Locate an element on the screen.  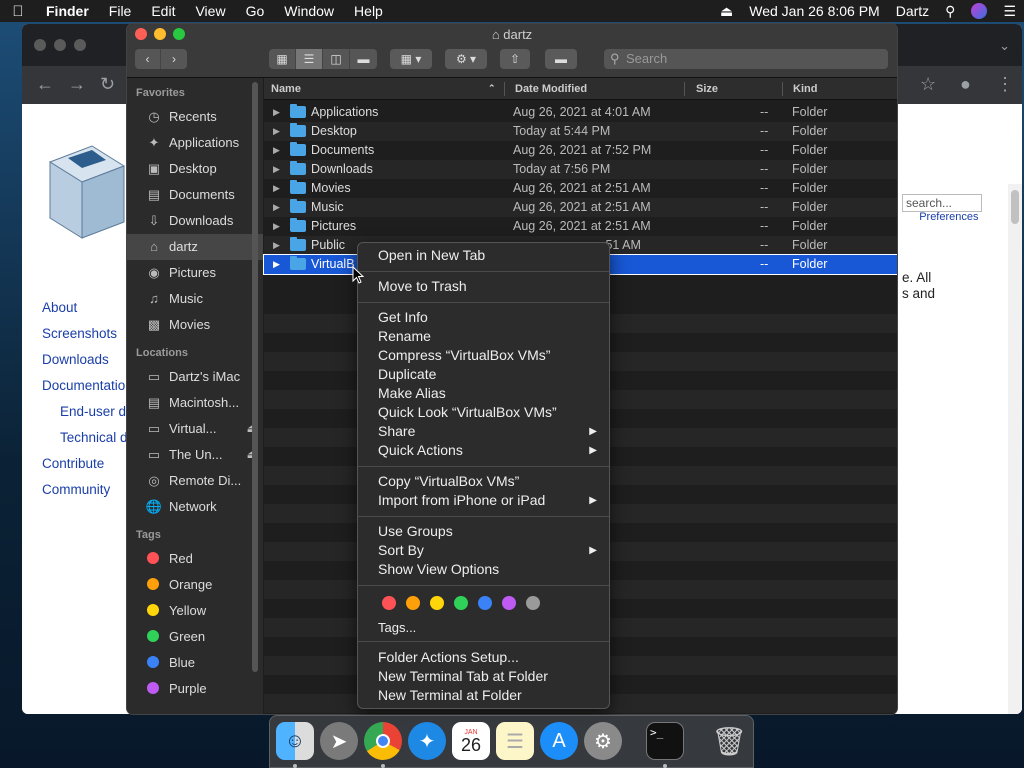
menu-item-open-new-tab: Open in New Tab is located at coordinates (487, 255).